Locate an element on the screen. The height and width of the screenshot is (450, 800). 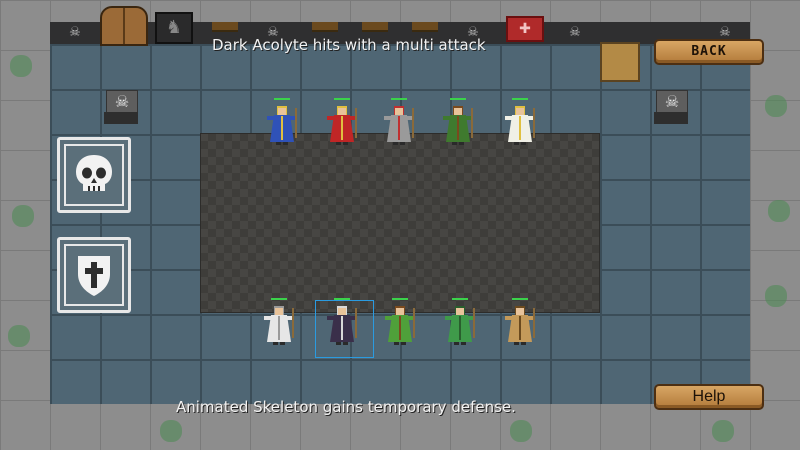
skull-icon is located at coordinates (94, 173).